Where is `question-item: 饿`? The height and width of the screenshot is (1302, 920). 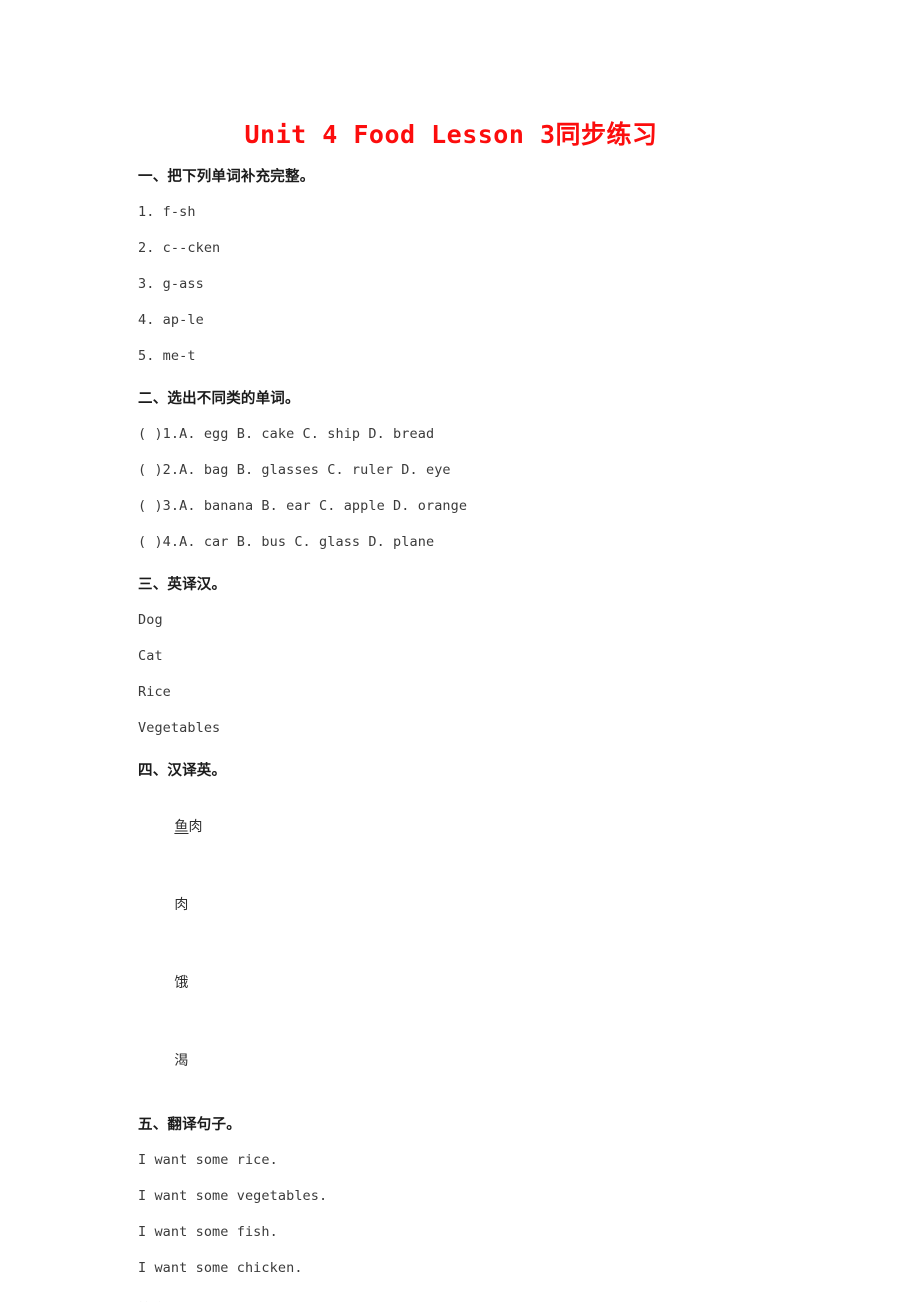 question-item: 饿 is located at coordinates (508, 983).